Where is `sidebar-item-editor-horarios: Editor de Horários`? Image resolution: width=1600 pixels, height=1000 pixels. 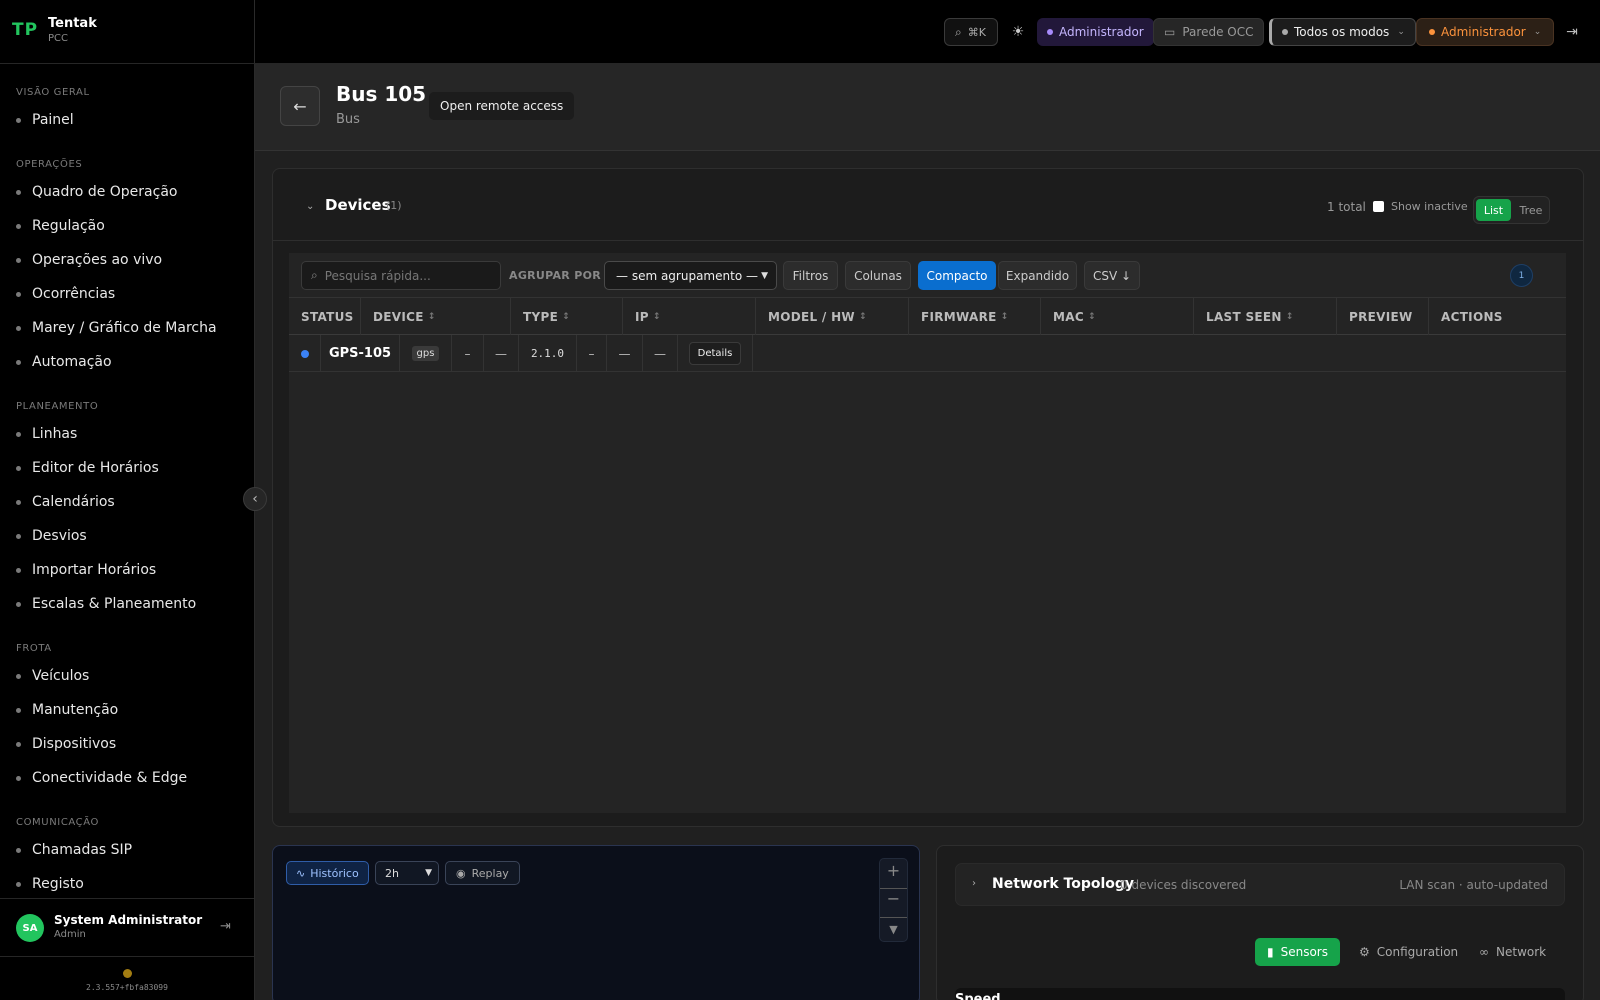 sidebar-item-editor-horarios: Editor de Horários is located at coordinates (87, 468).